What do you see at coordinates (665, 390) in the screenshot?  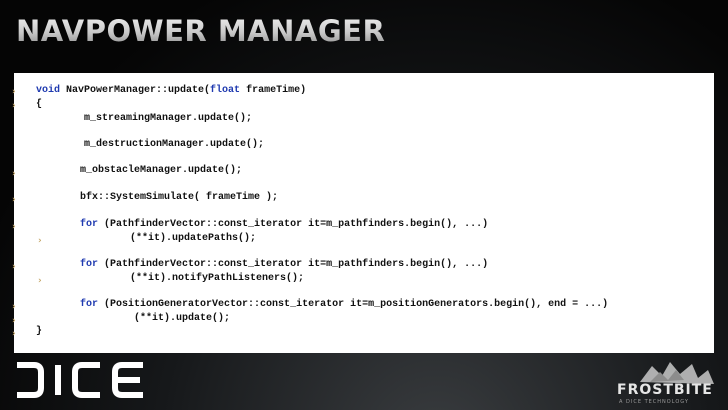 I see `frostbite-wordmark: FROSTBITE` at bounding box center [665, 390].